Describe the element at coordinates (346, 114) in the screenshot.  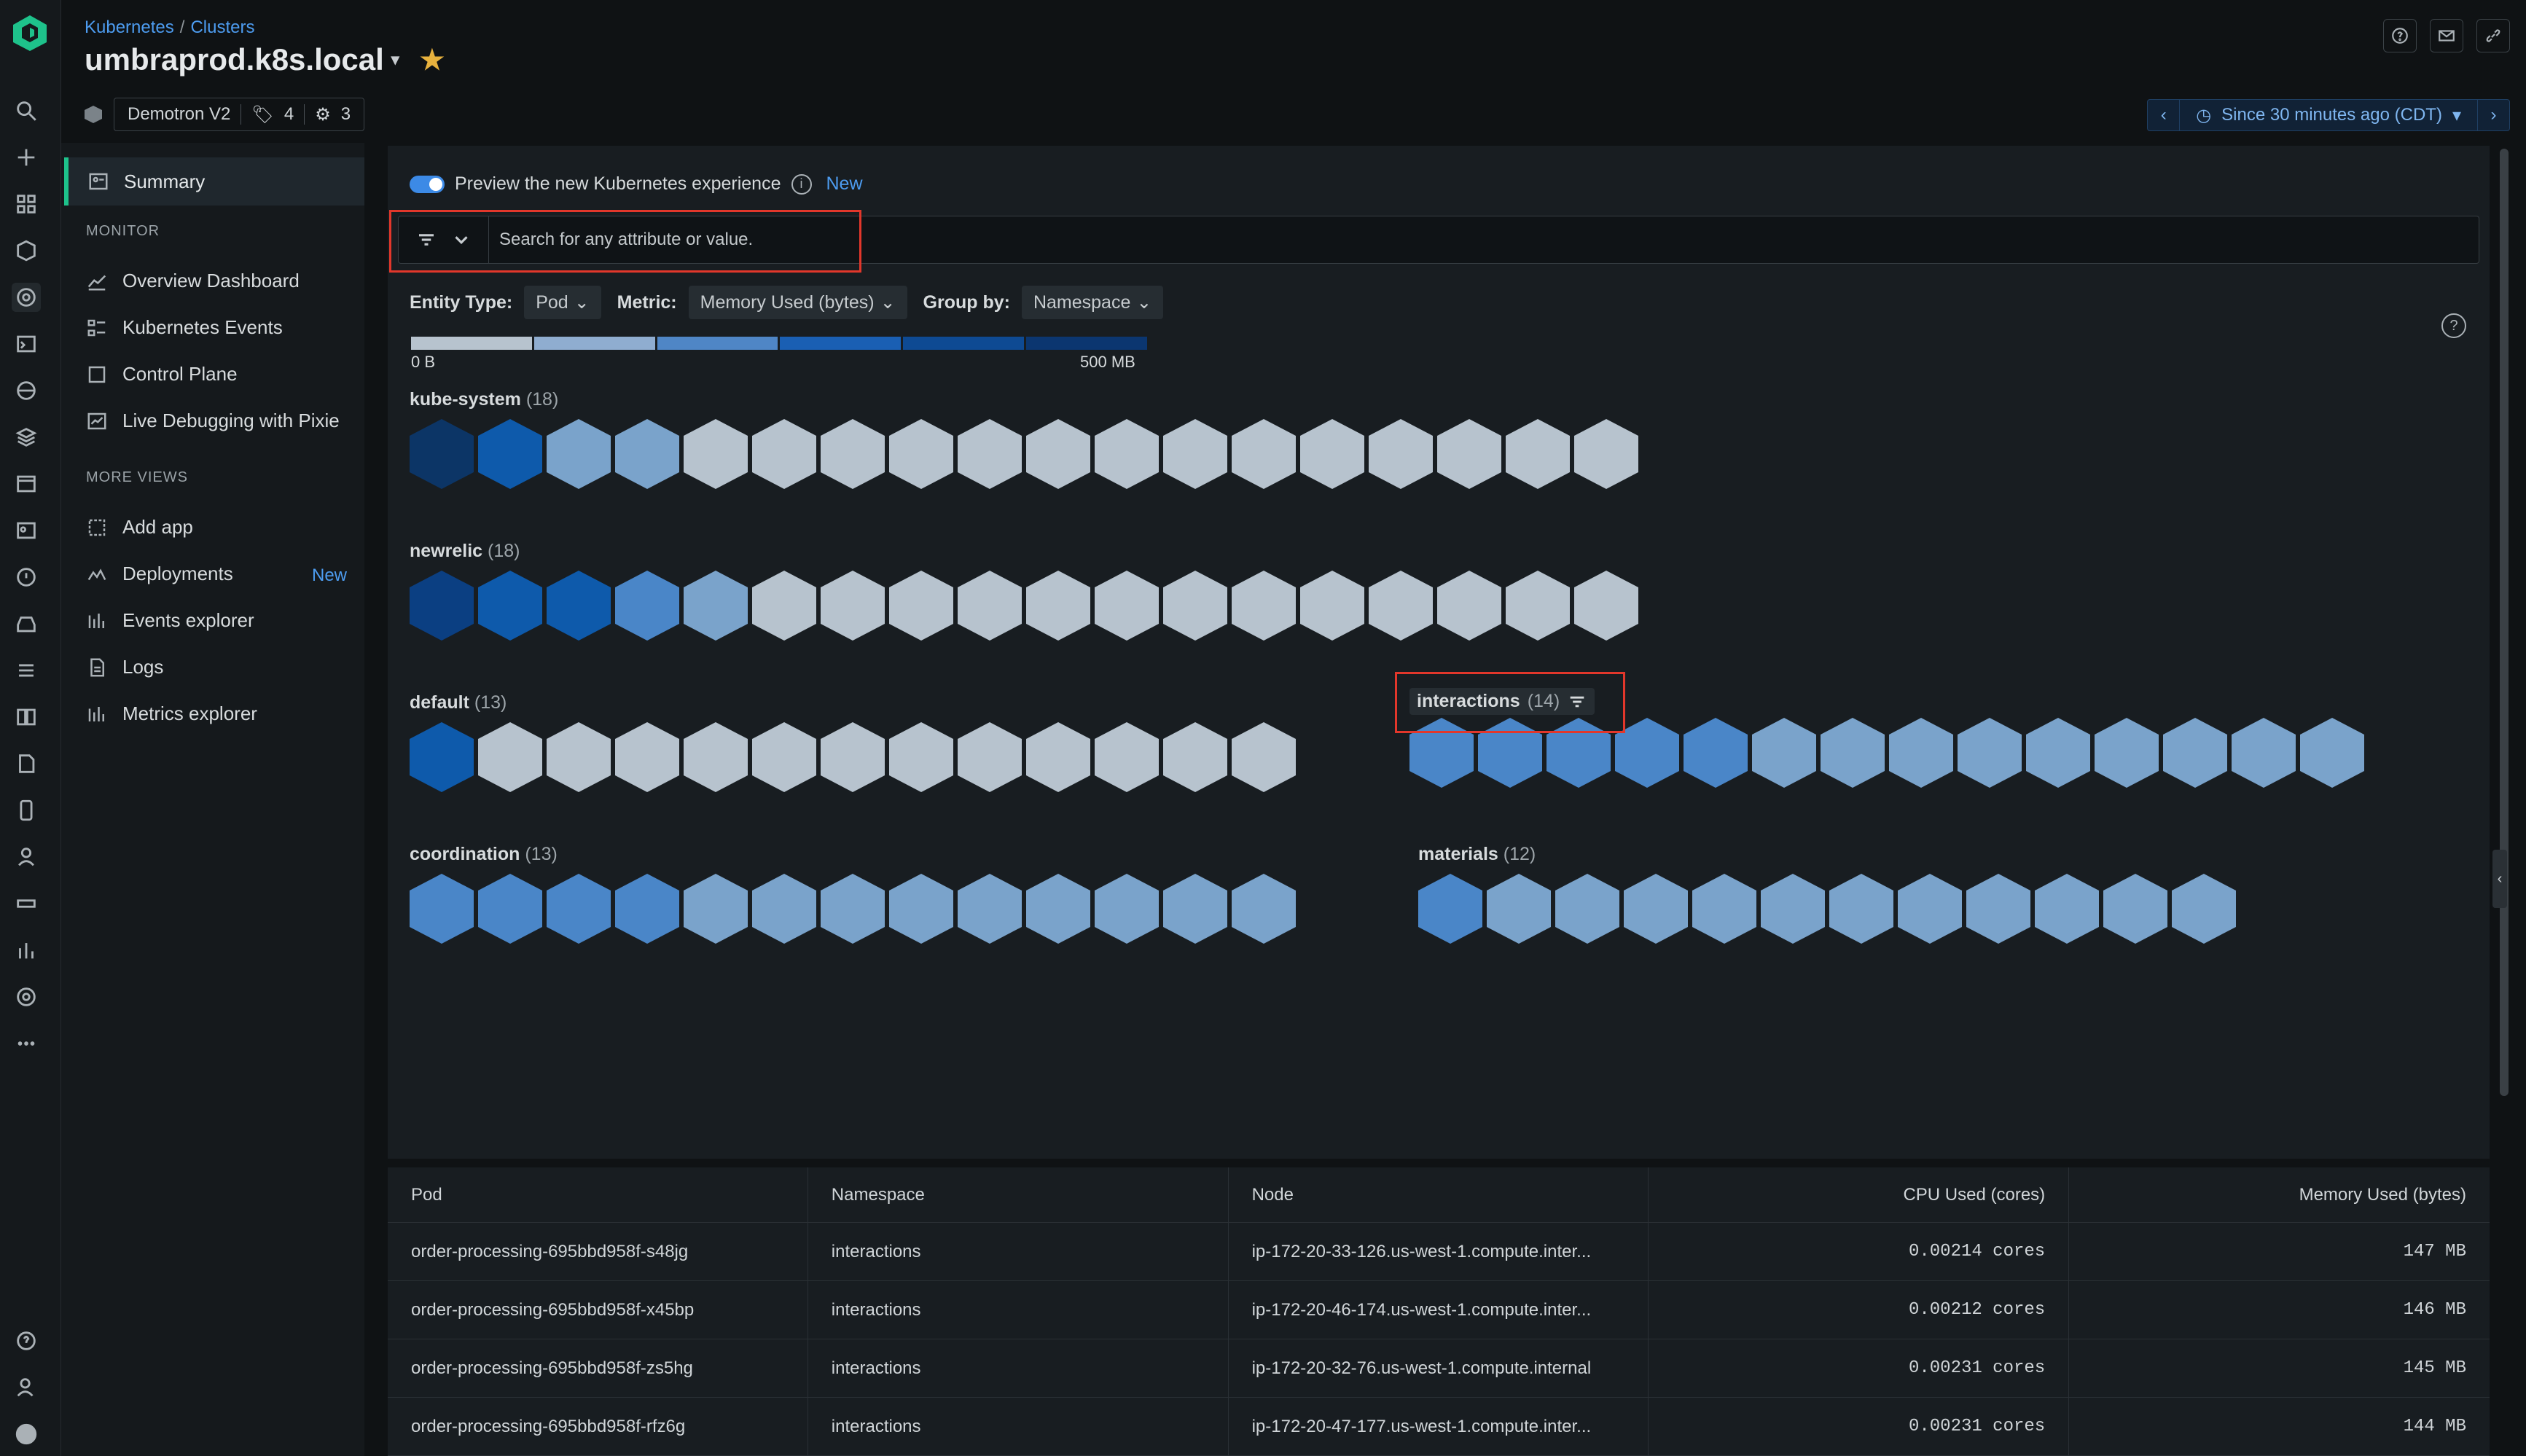
I see `related-count: 3` at that location.